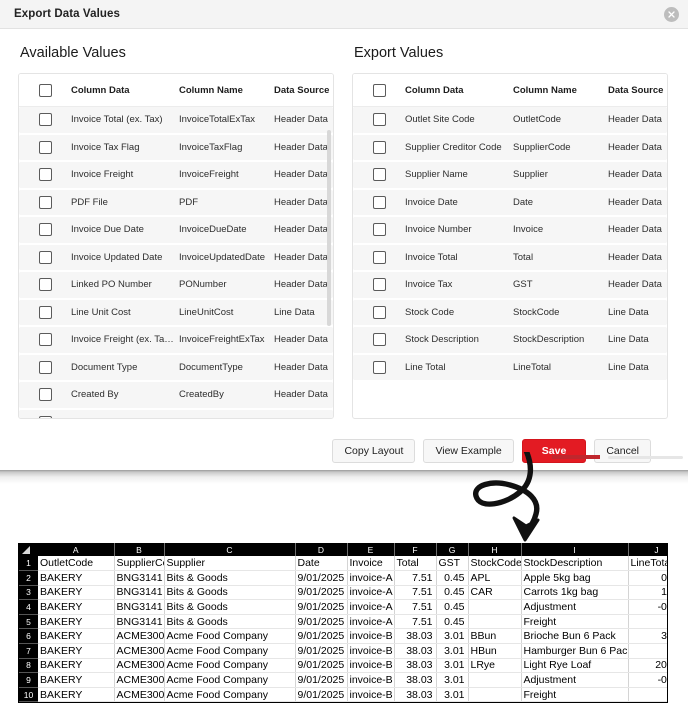  Describe the element at coordinates (379, 90) in the screenshot. I see `select-all-checkbox-export` at that location.